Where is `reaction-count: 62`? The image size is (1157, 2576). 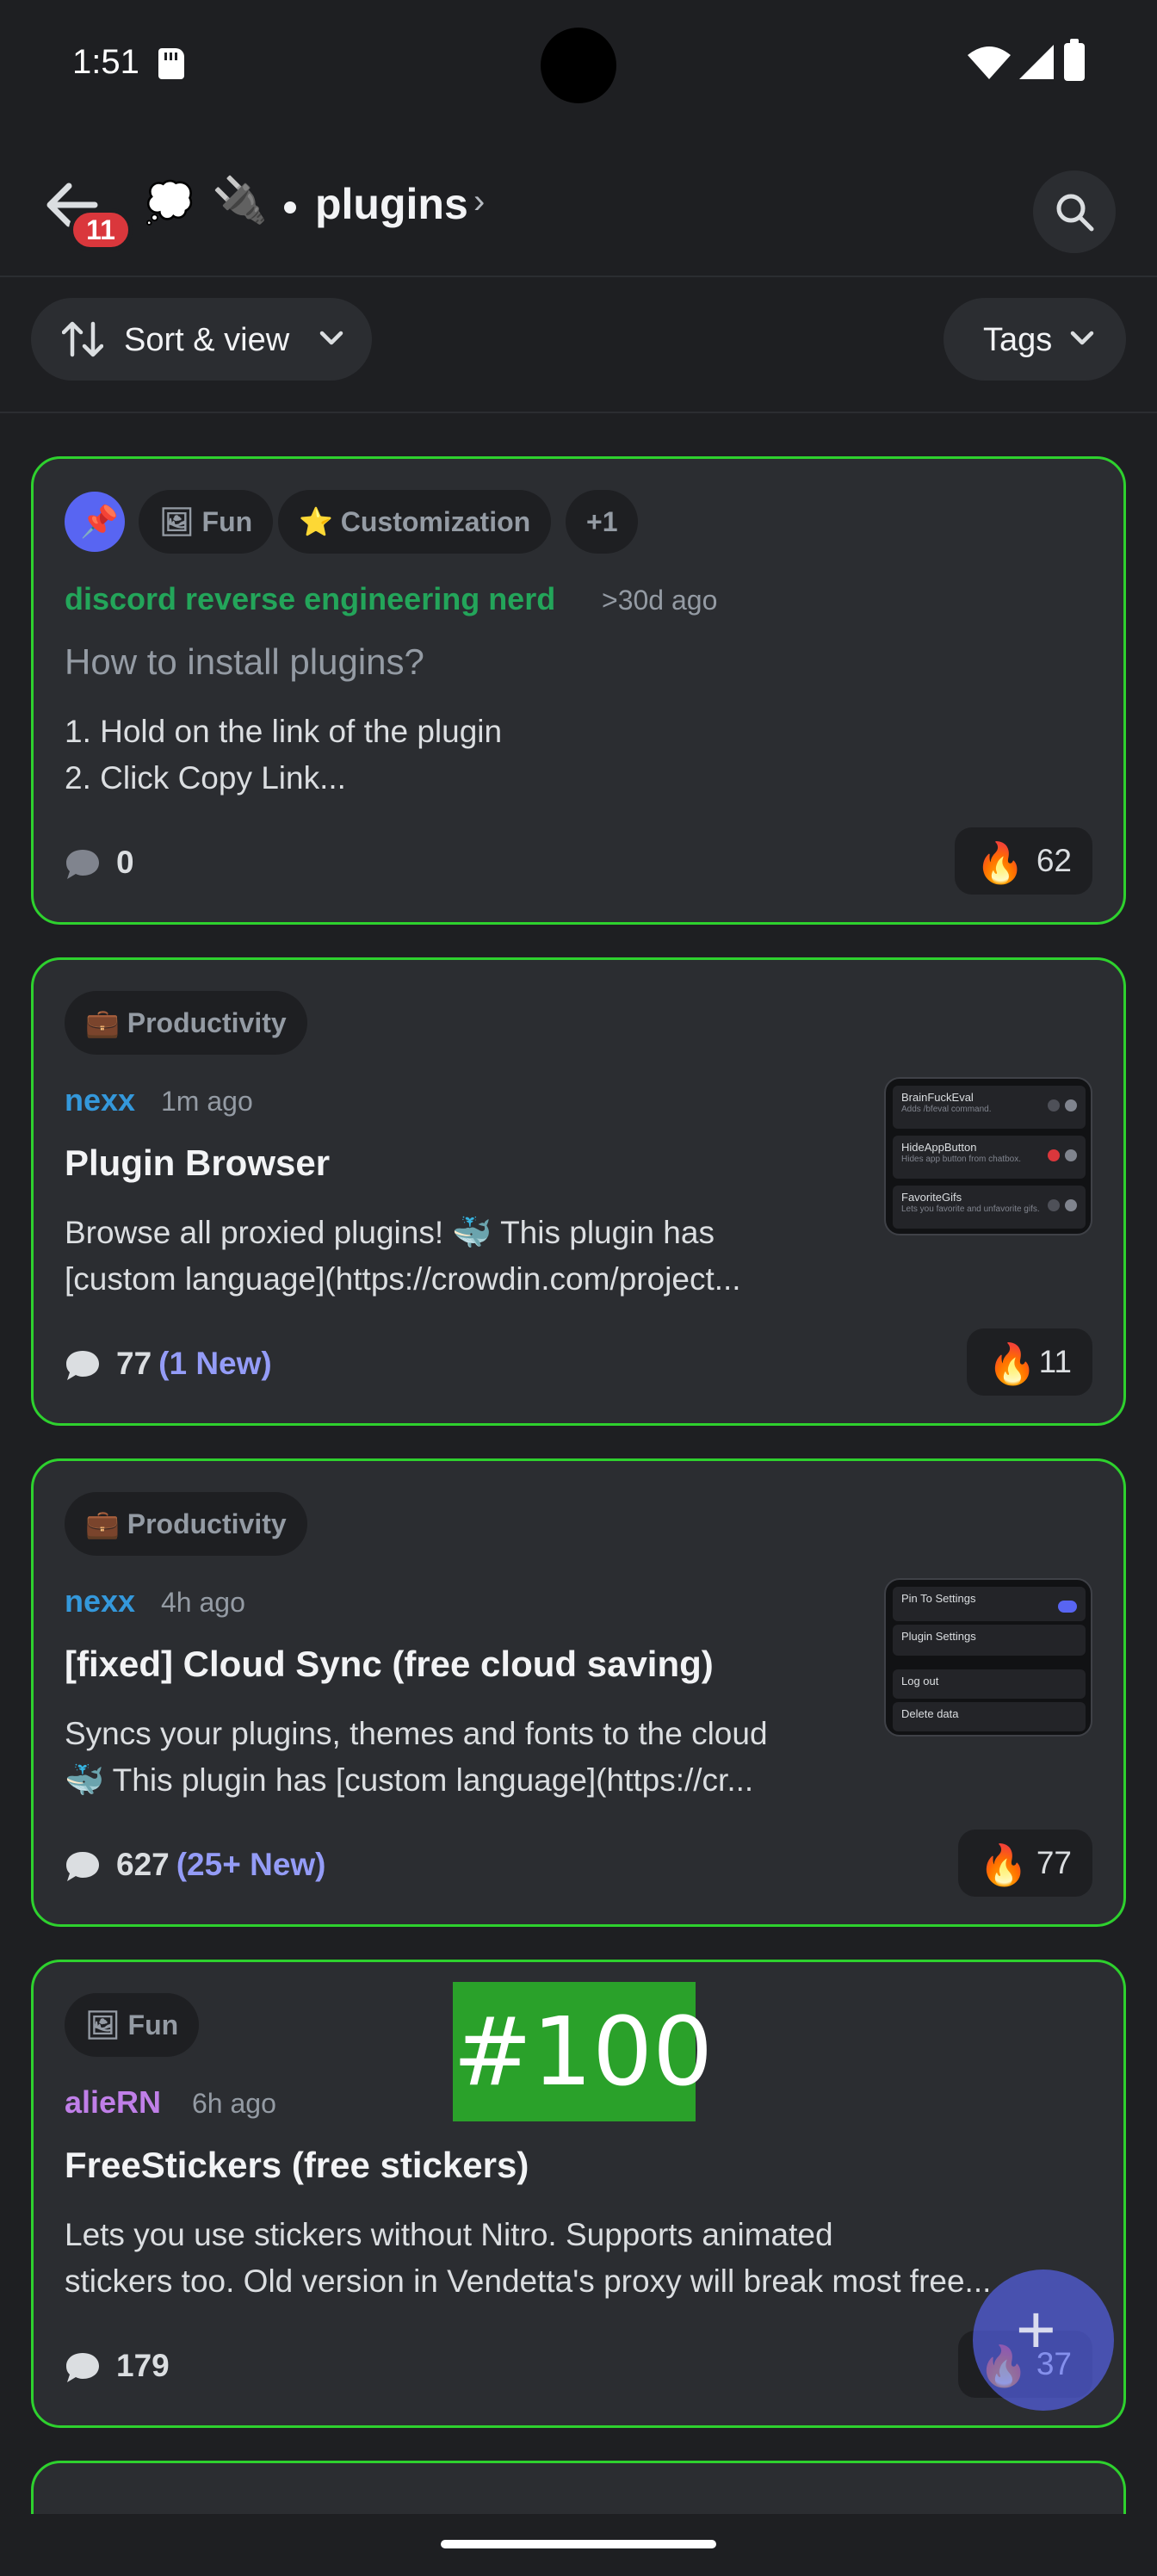 reaction-count: 62 is located at coordinates (1054, 860).